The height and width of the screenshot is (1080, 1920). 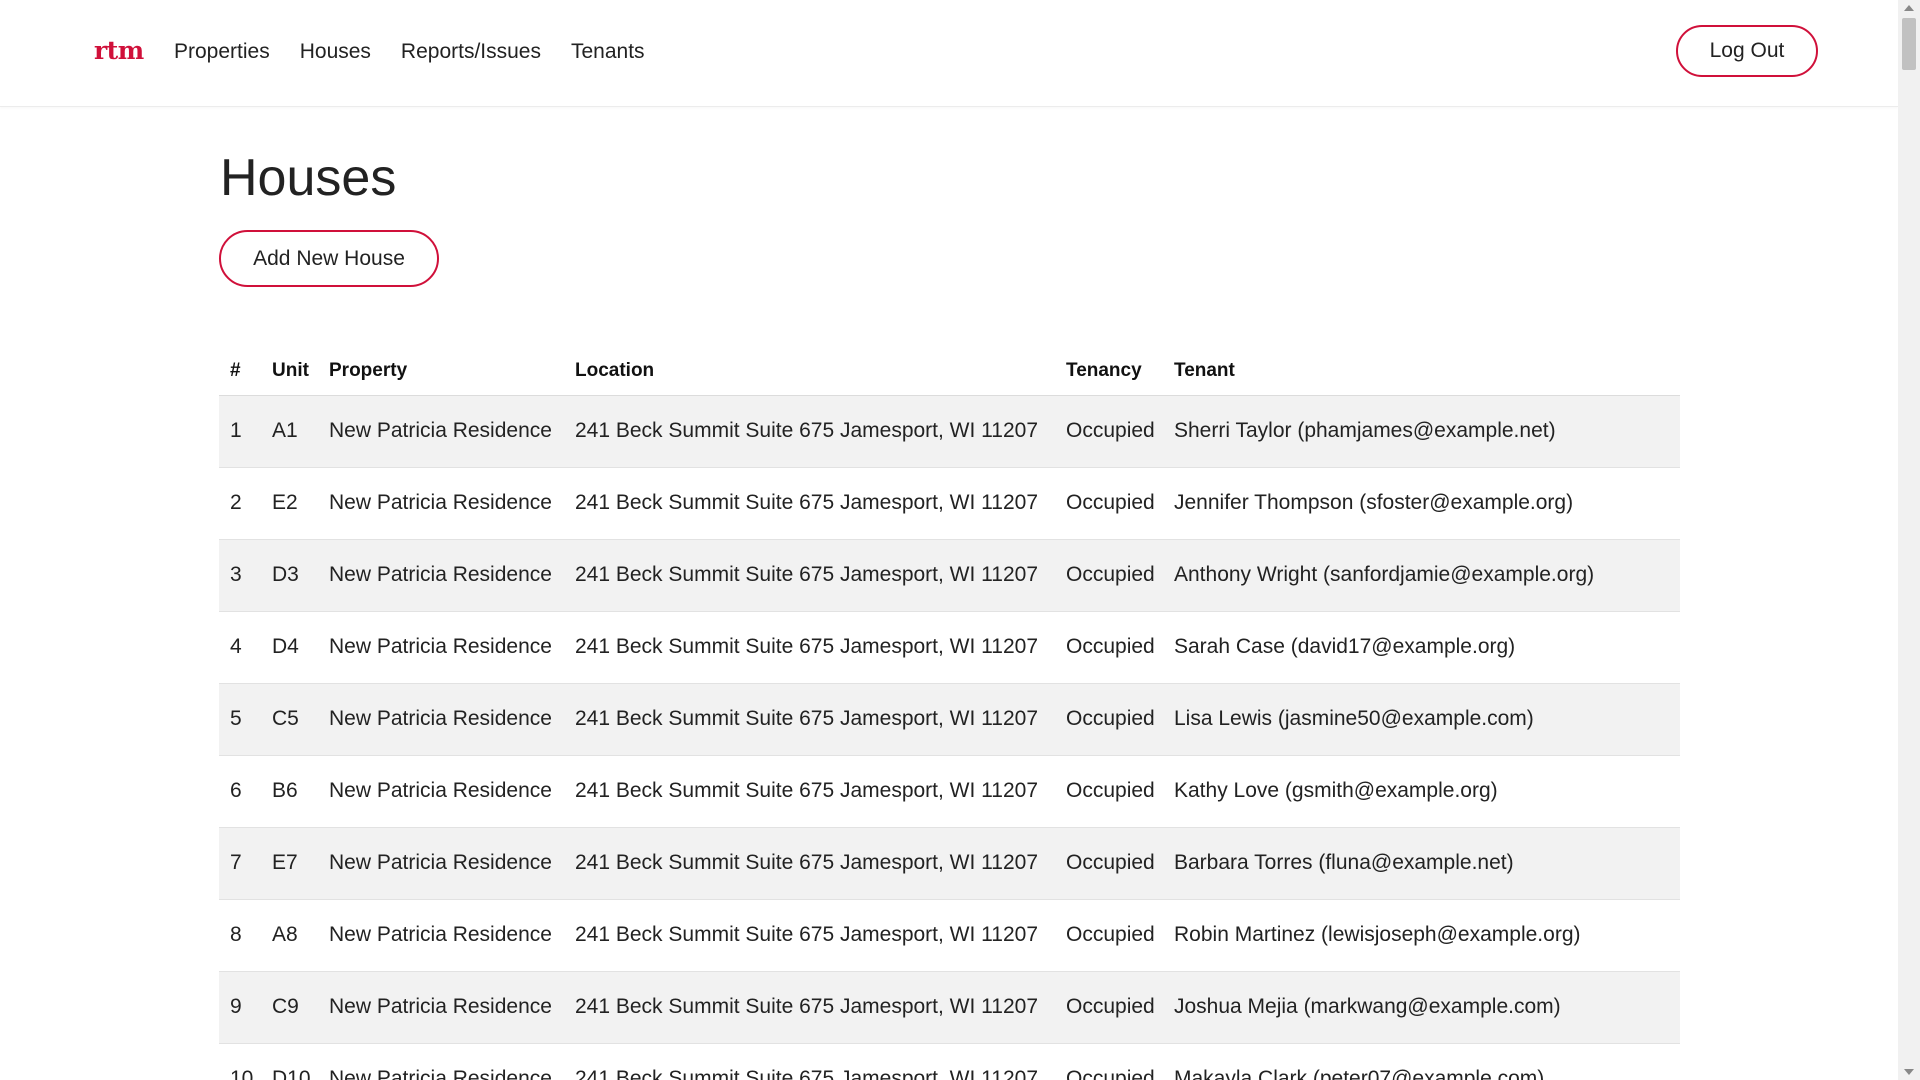 I want to click on cell-number: 1, so click(x=245, y=431).